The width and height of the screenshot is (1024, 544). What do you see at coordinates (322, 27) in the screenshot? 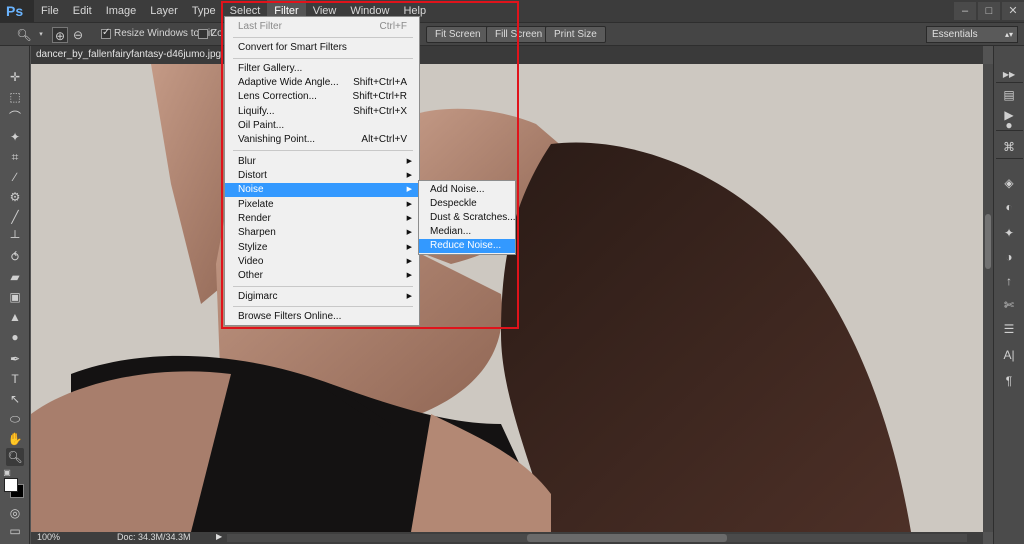
I see `menu-item-last-filter: Last Filter Ctrl+F` at bounding box center [322, 27].